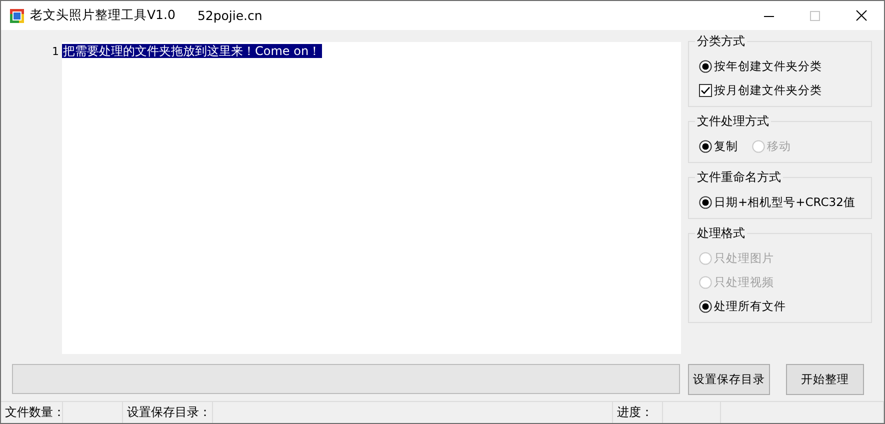 The height and width of the screenshot is (424, 885). What do you see at coordinates (733, 121) in the screenshot?
I see `group-title: 文件处理方式` at bounding box center [733, 121].